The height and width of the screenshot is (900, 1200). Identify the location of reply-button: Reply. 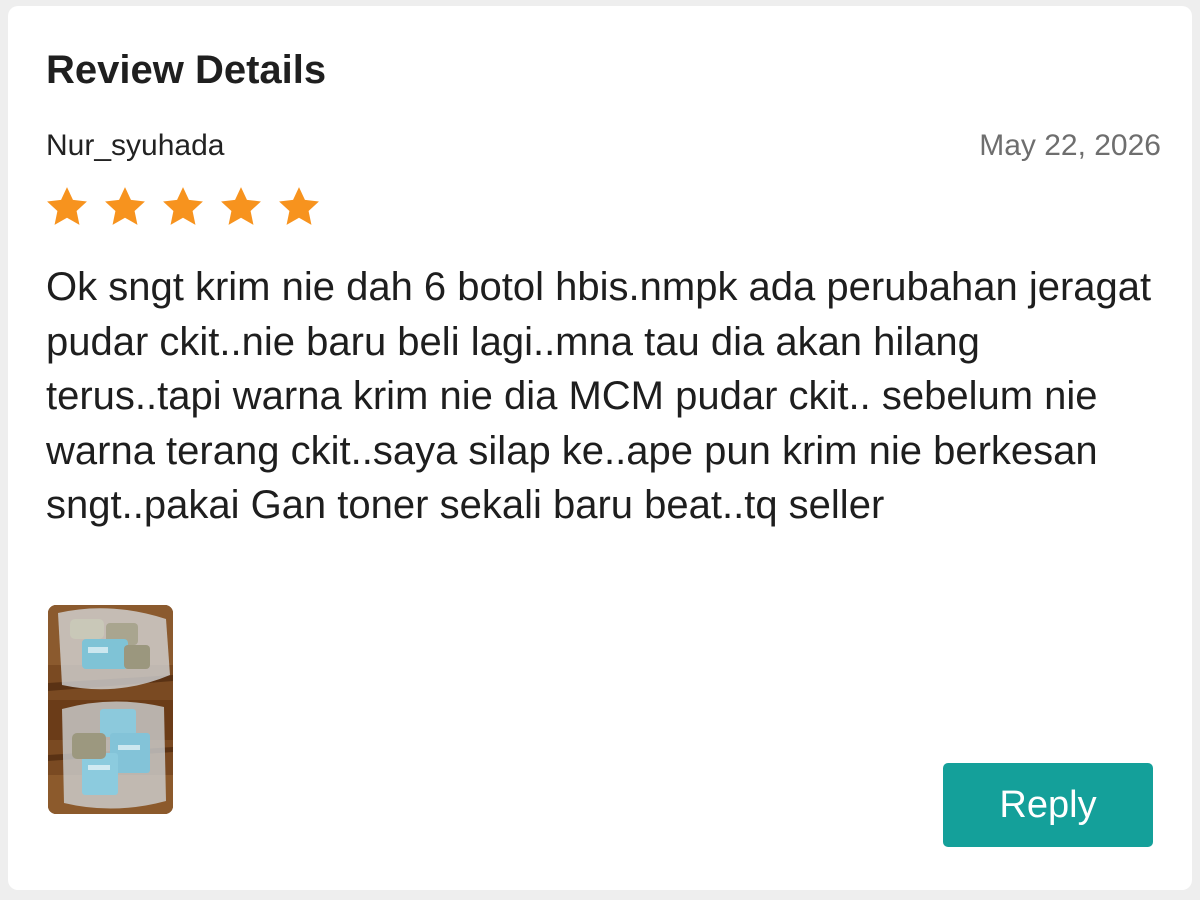
(1048, 805).